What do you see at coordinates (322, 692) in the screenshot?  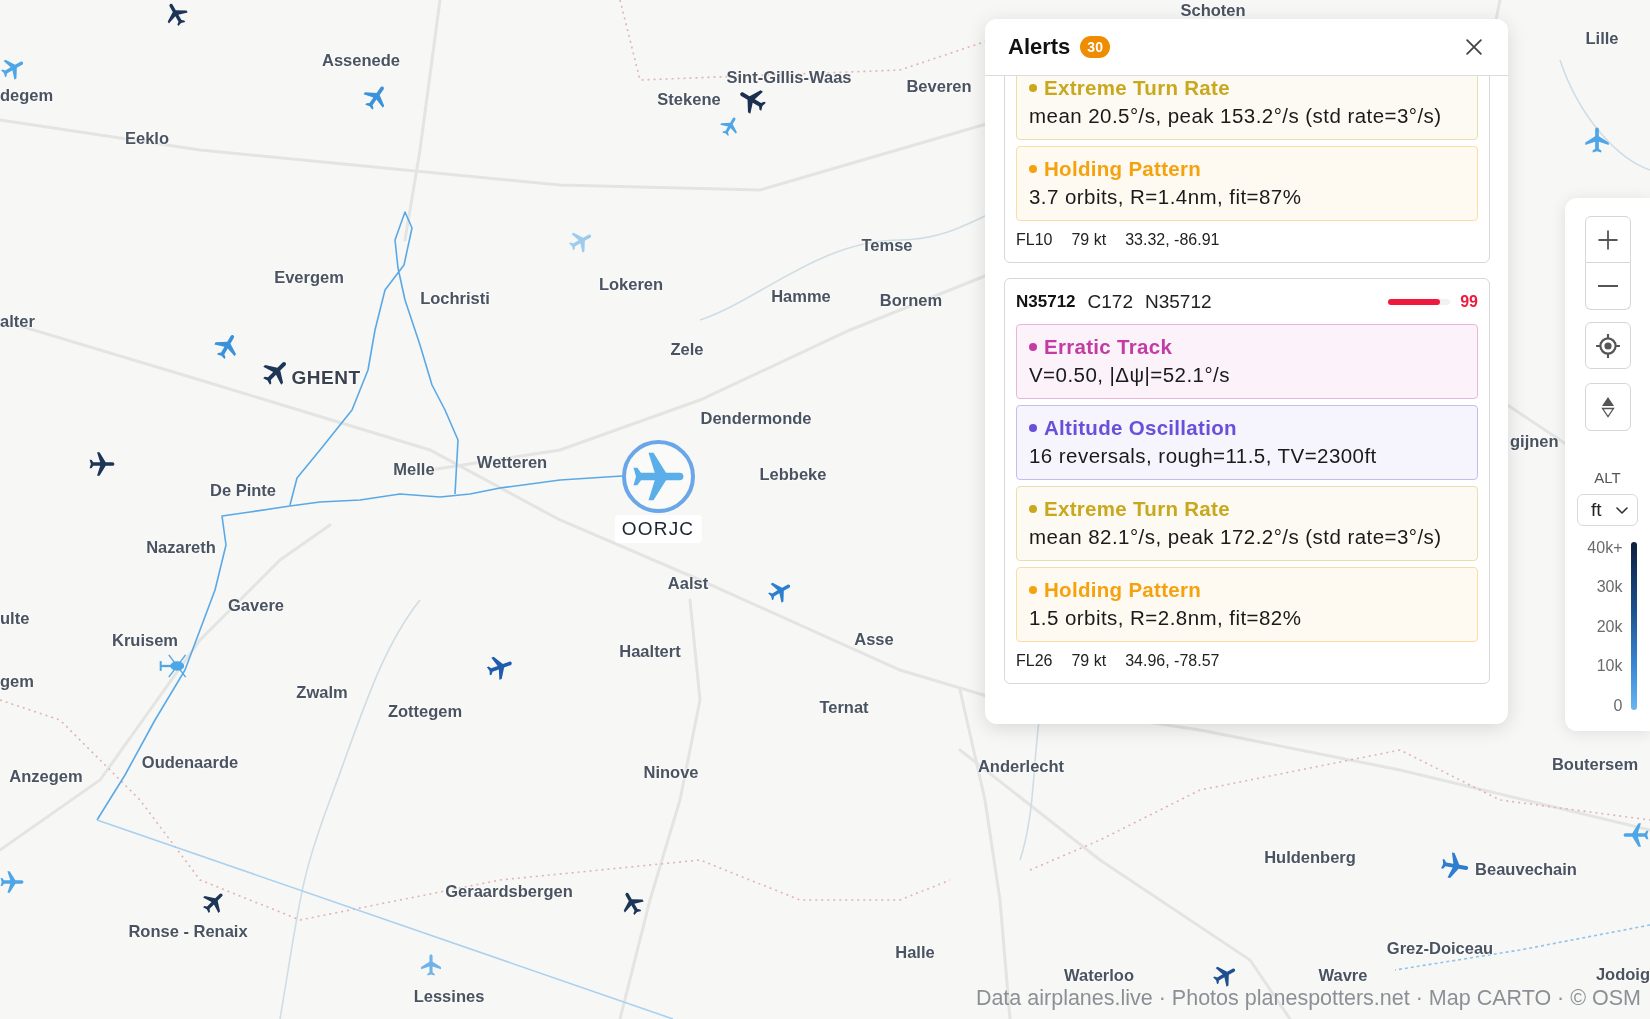 I see `place-label: Zwalm` at bounding box center [322, 692].